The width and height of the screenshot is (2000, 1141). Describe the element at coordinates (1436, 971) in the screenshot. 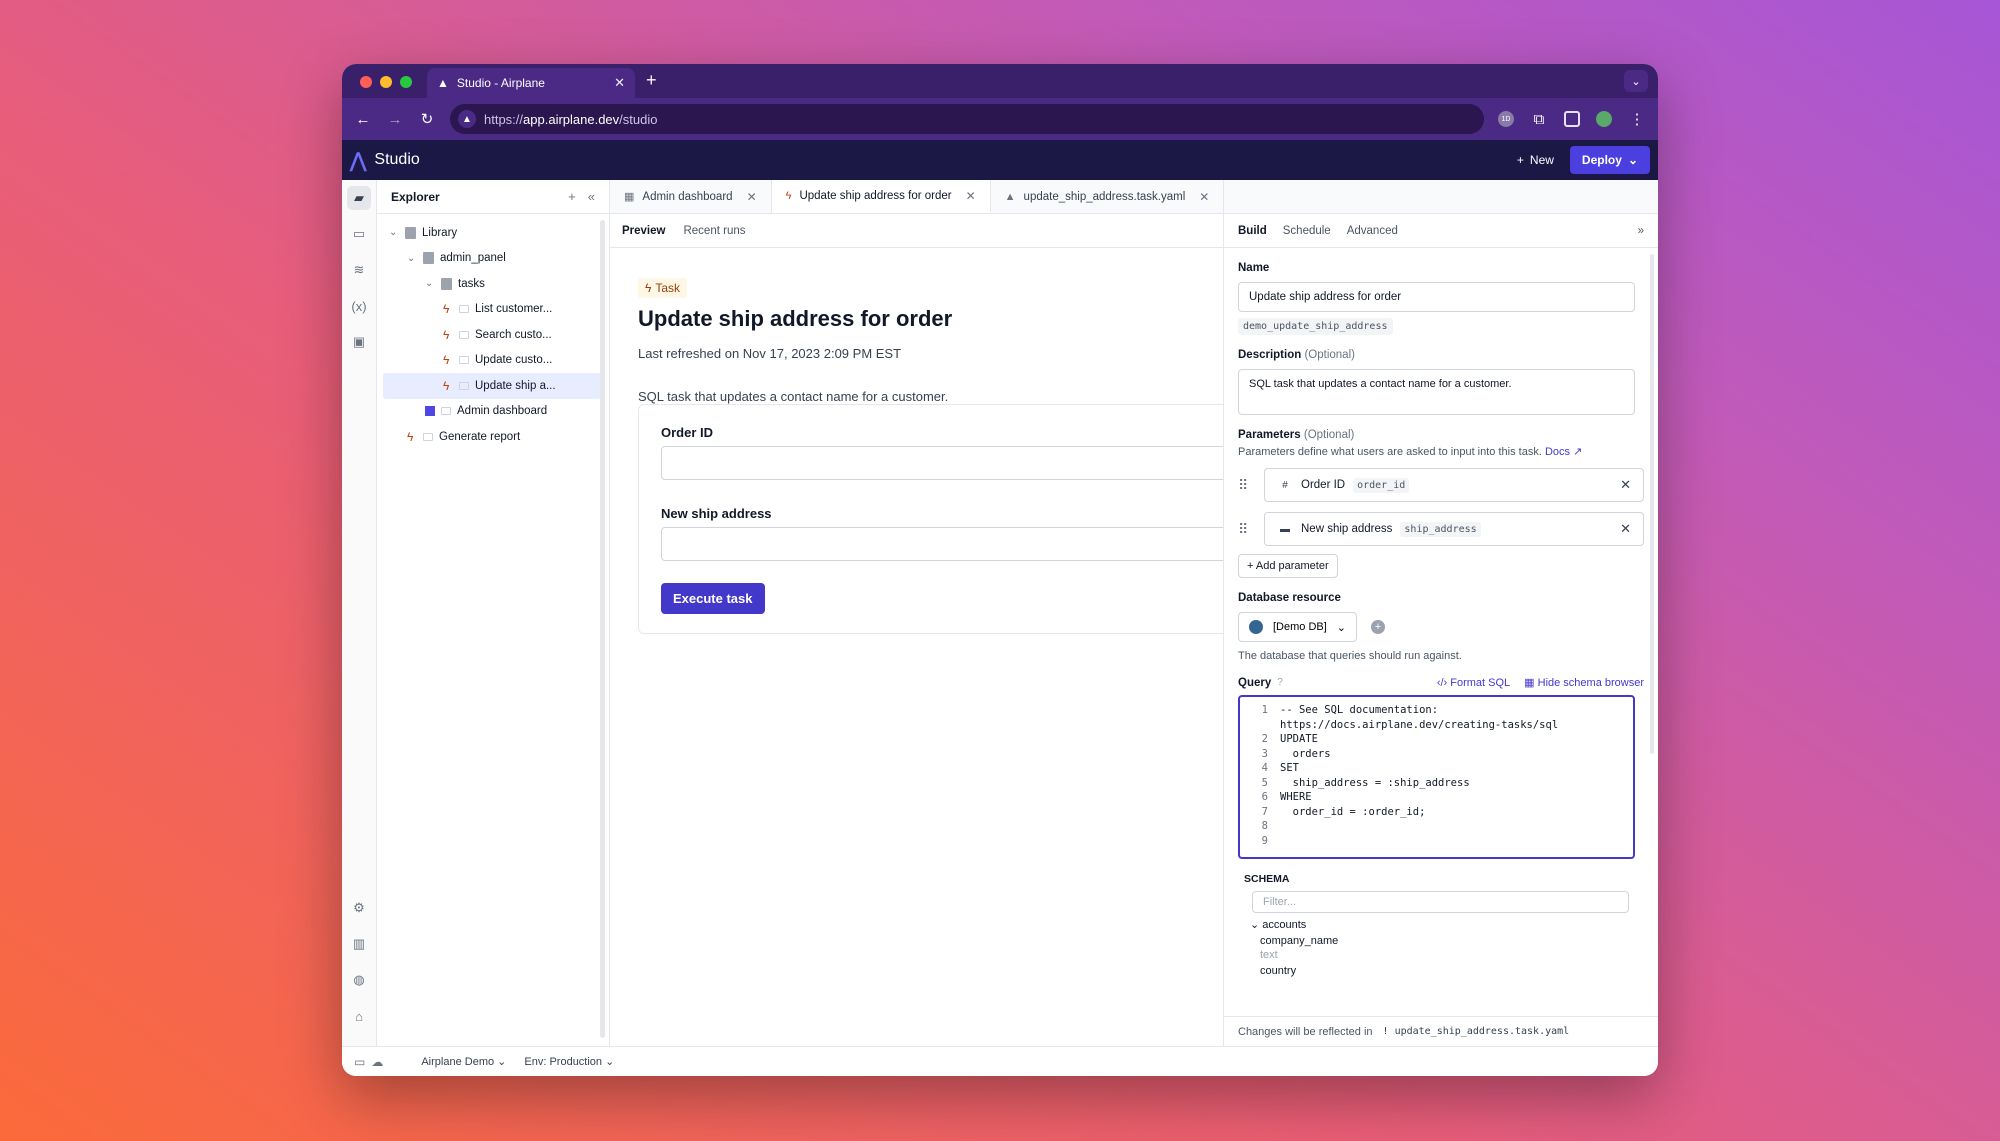

I see `schema-column: country` at that location.